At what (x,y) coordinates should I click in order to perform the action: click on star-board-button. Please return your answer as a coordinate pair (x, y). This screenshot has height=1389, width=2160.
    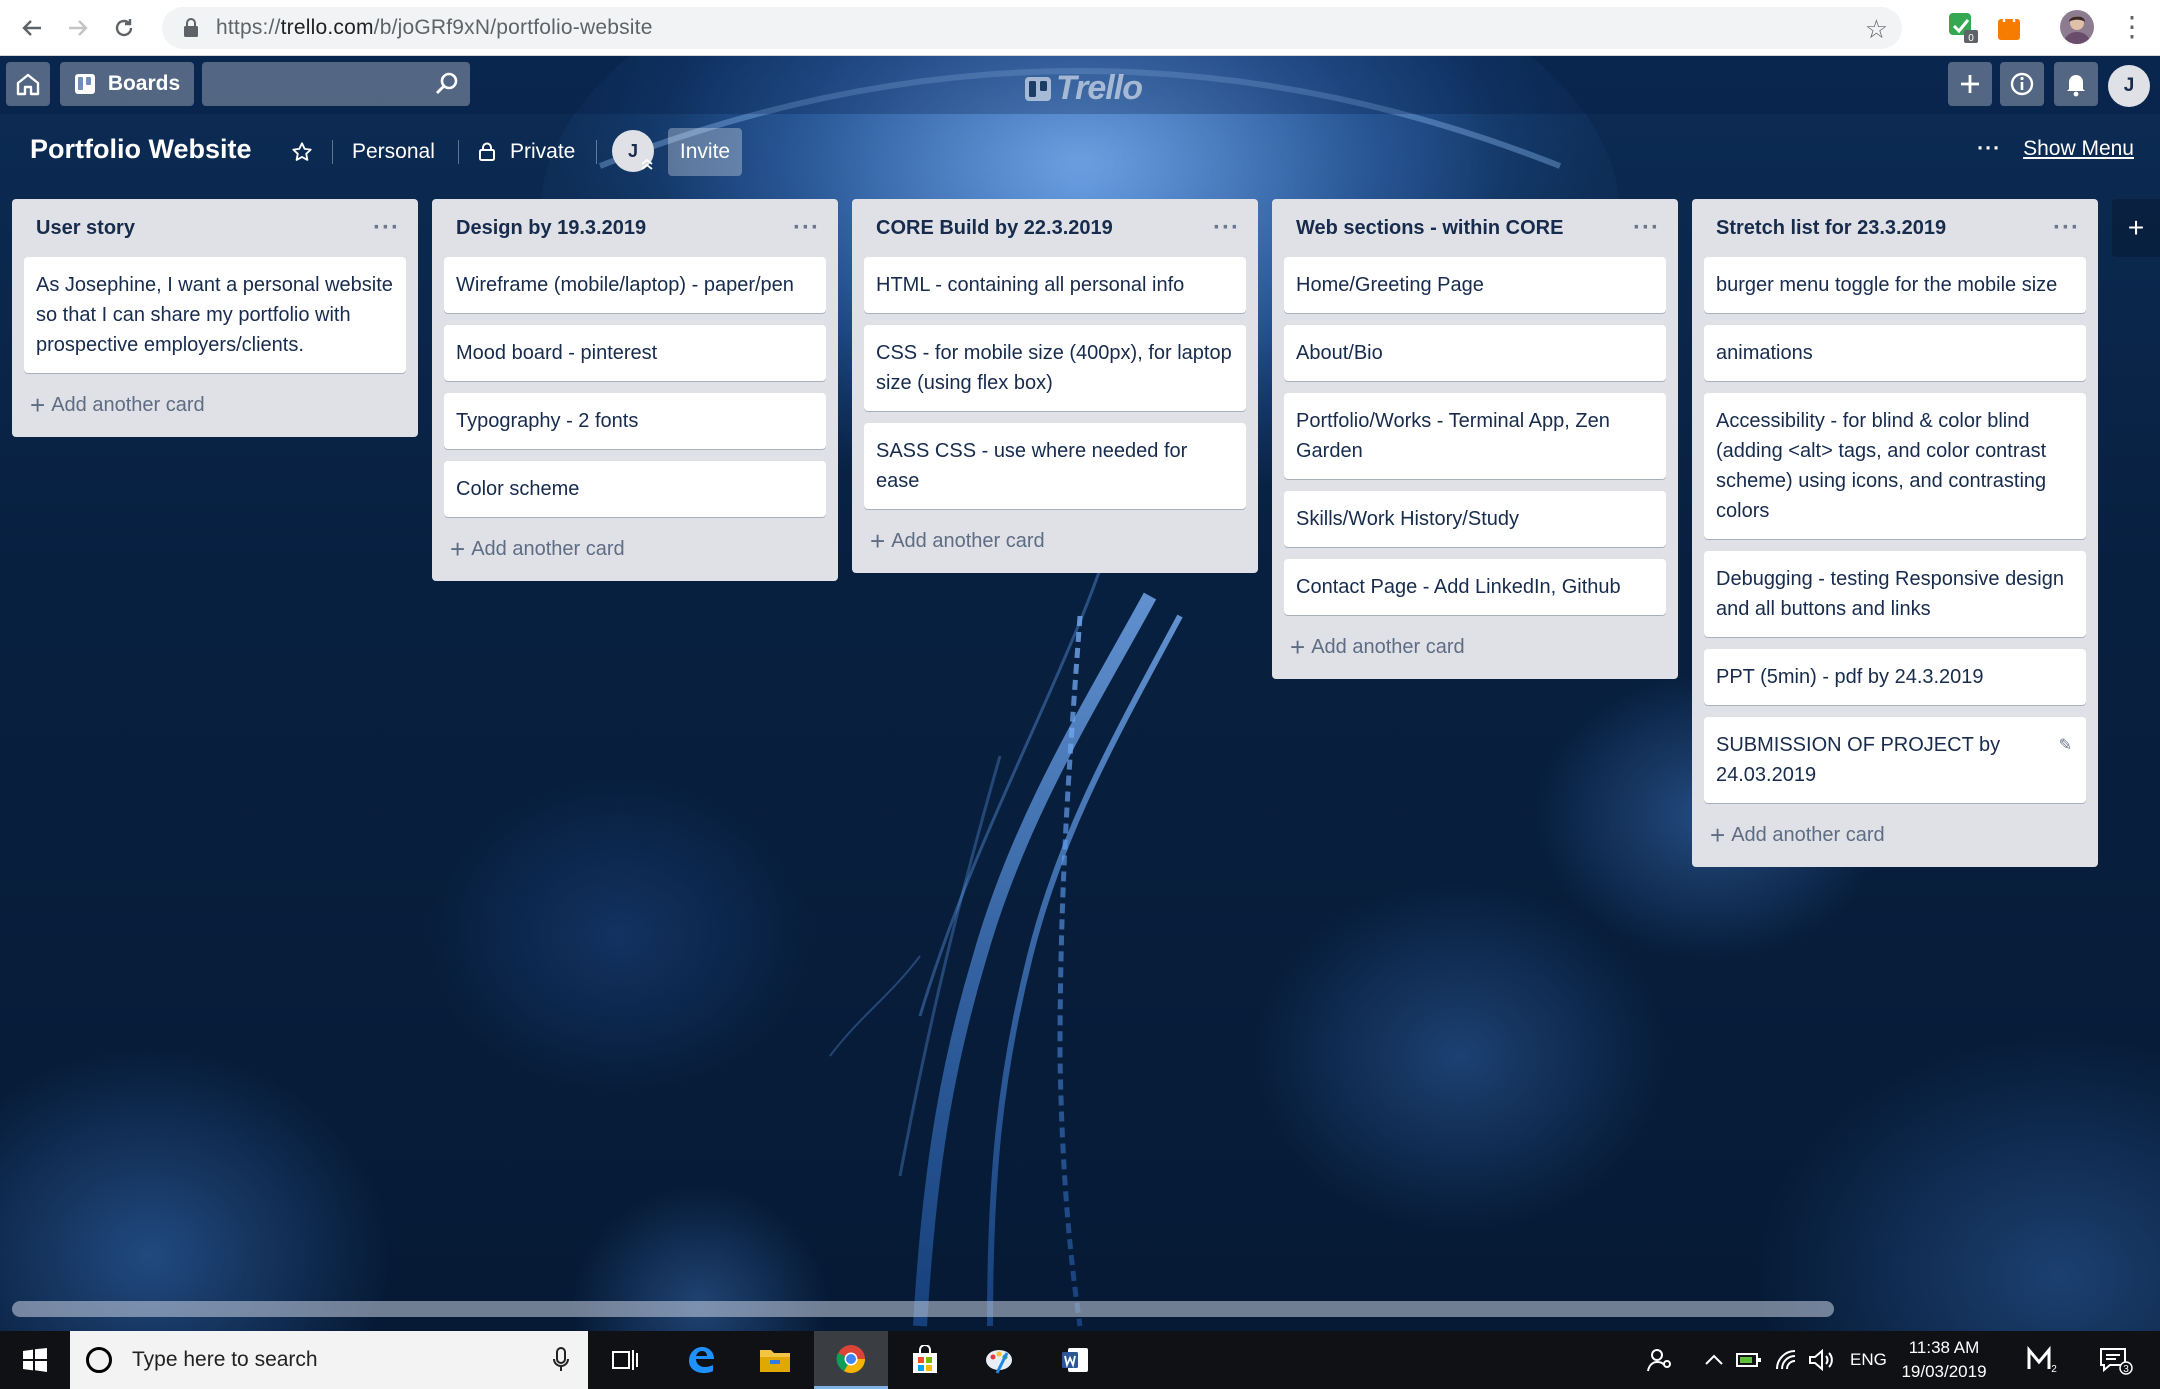
    Looking at the image, I should click on (302, 152).